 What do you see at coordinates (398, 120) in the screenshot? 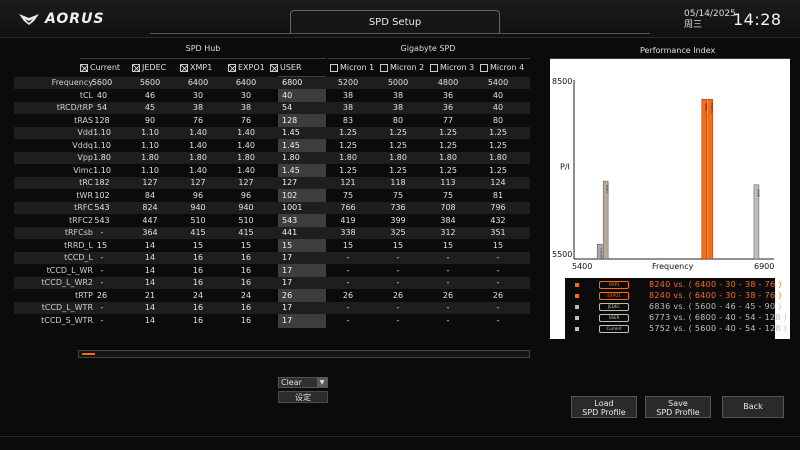
I see `table-cell: 80` at bounding box center [398, 120].